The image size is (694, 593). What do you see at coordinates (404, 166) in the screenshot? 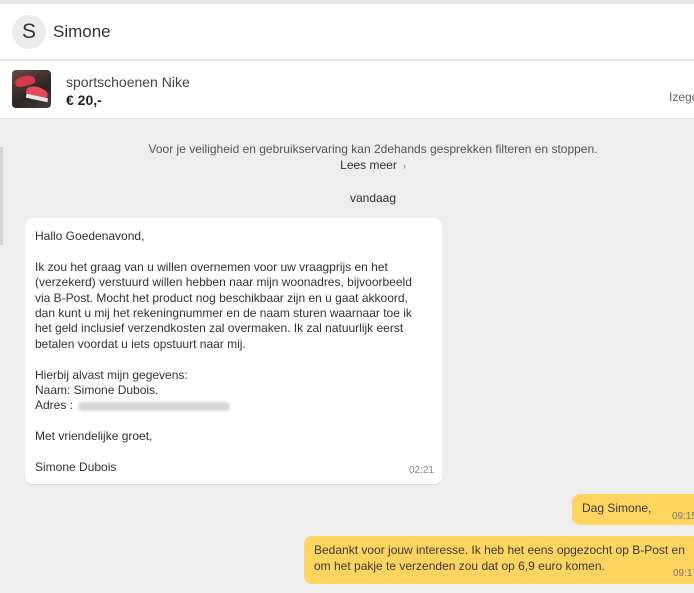
I see `chevron-right-icon: ›` at bounding box center [404, 166].